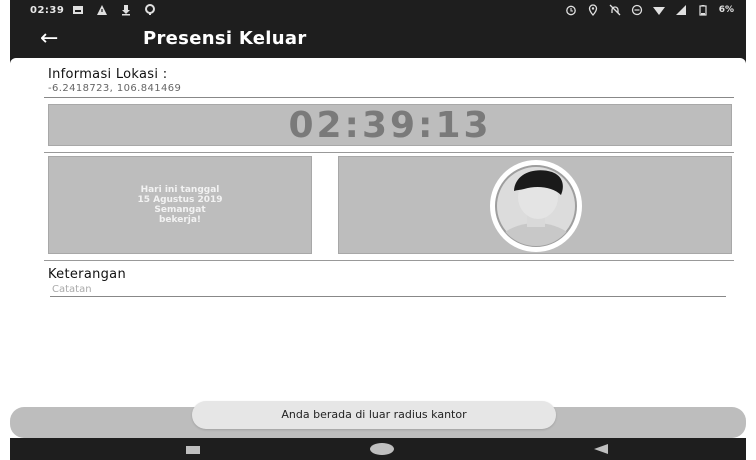  Describe the element at coordinates (636, 10) in the screenshot. I see `minus-circle-icon` at that location.